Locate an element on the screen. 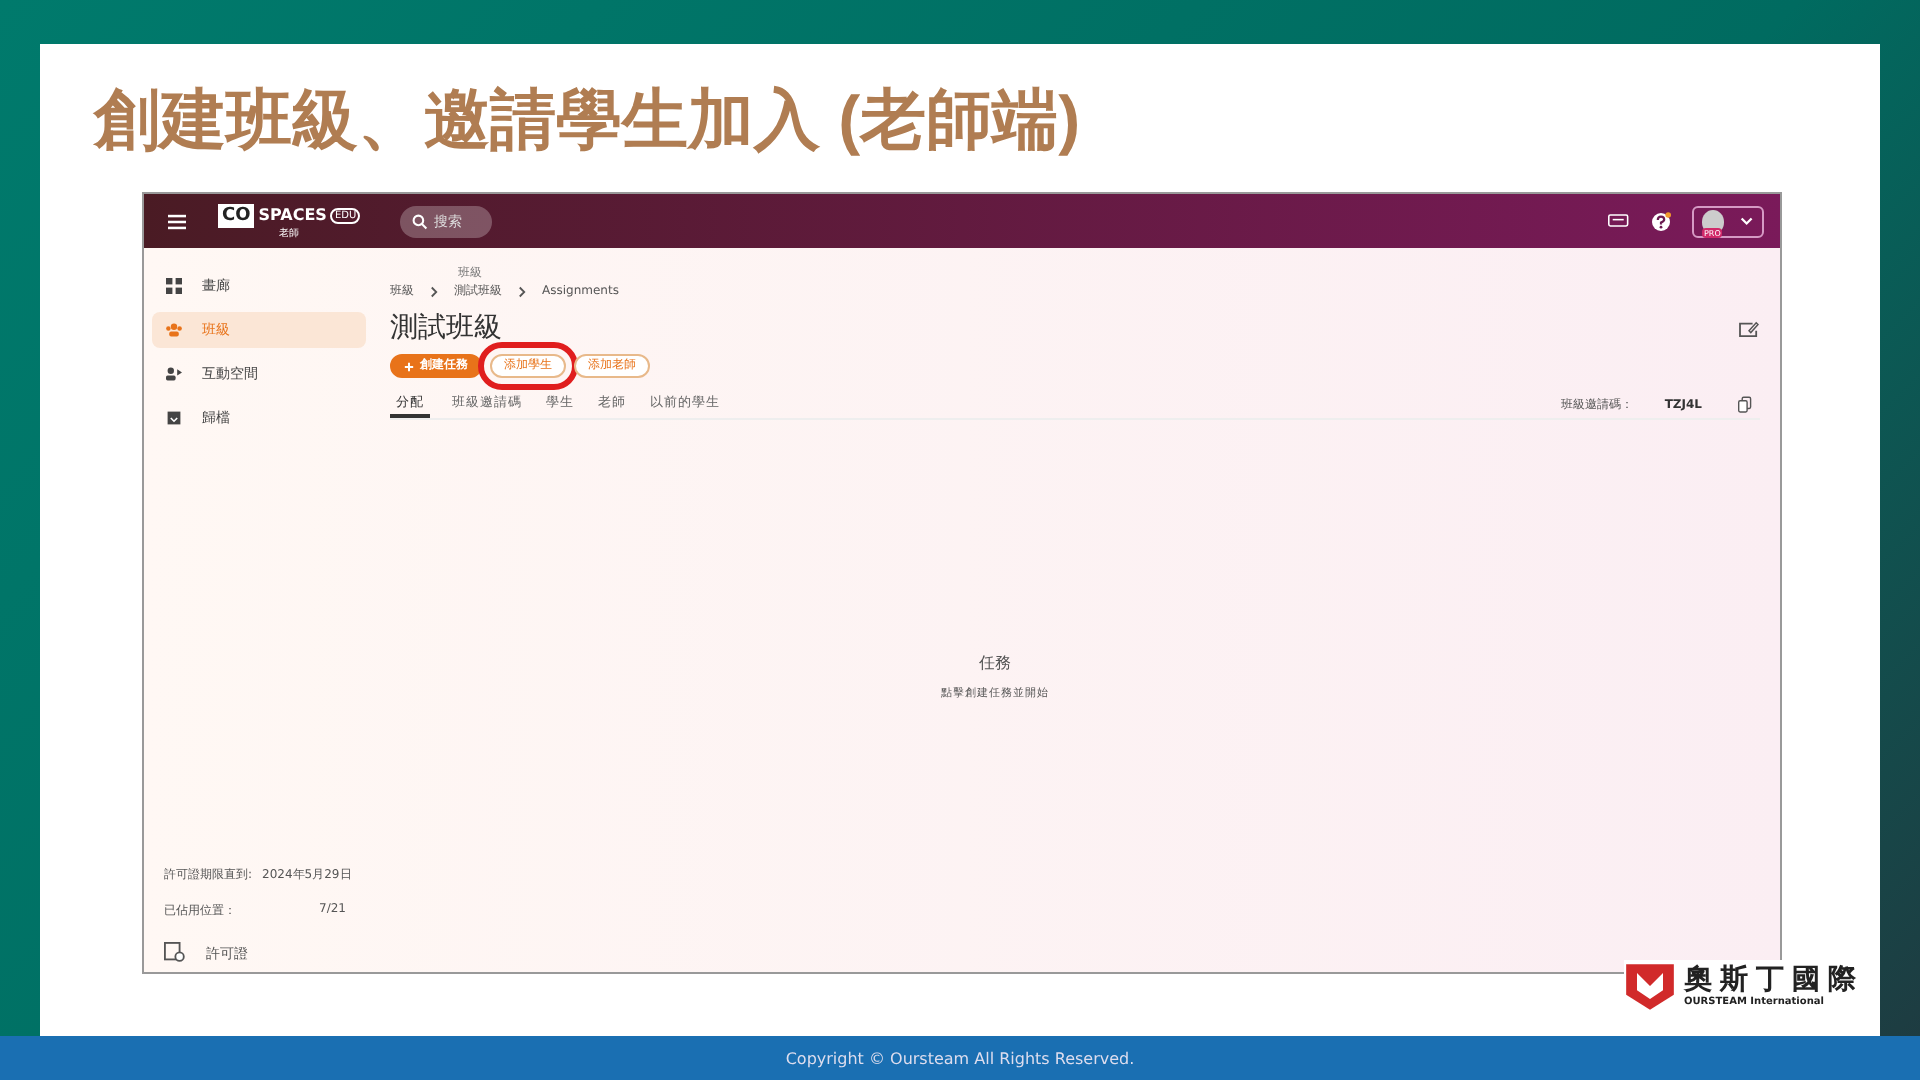 This screenshot has height=1080, width=1920. slide-title: 創建班級、邀請學生加入 (老師端) is located at coordinates (588, 120).